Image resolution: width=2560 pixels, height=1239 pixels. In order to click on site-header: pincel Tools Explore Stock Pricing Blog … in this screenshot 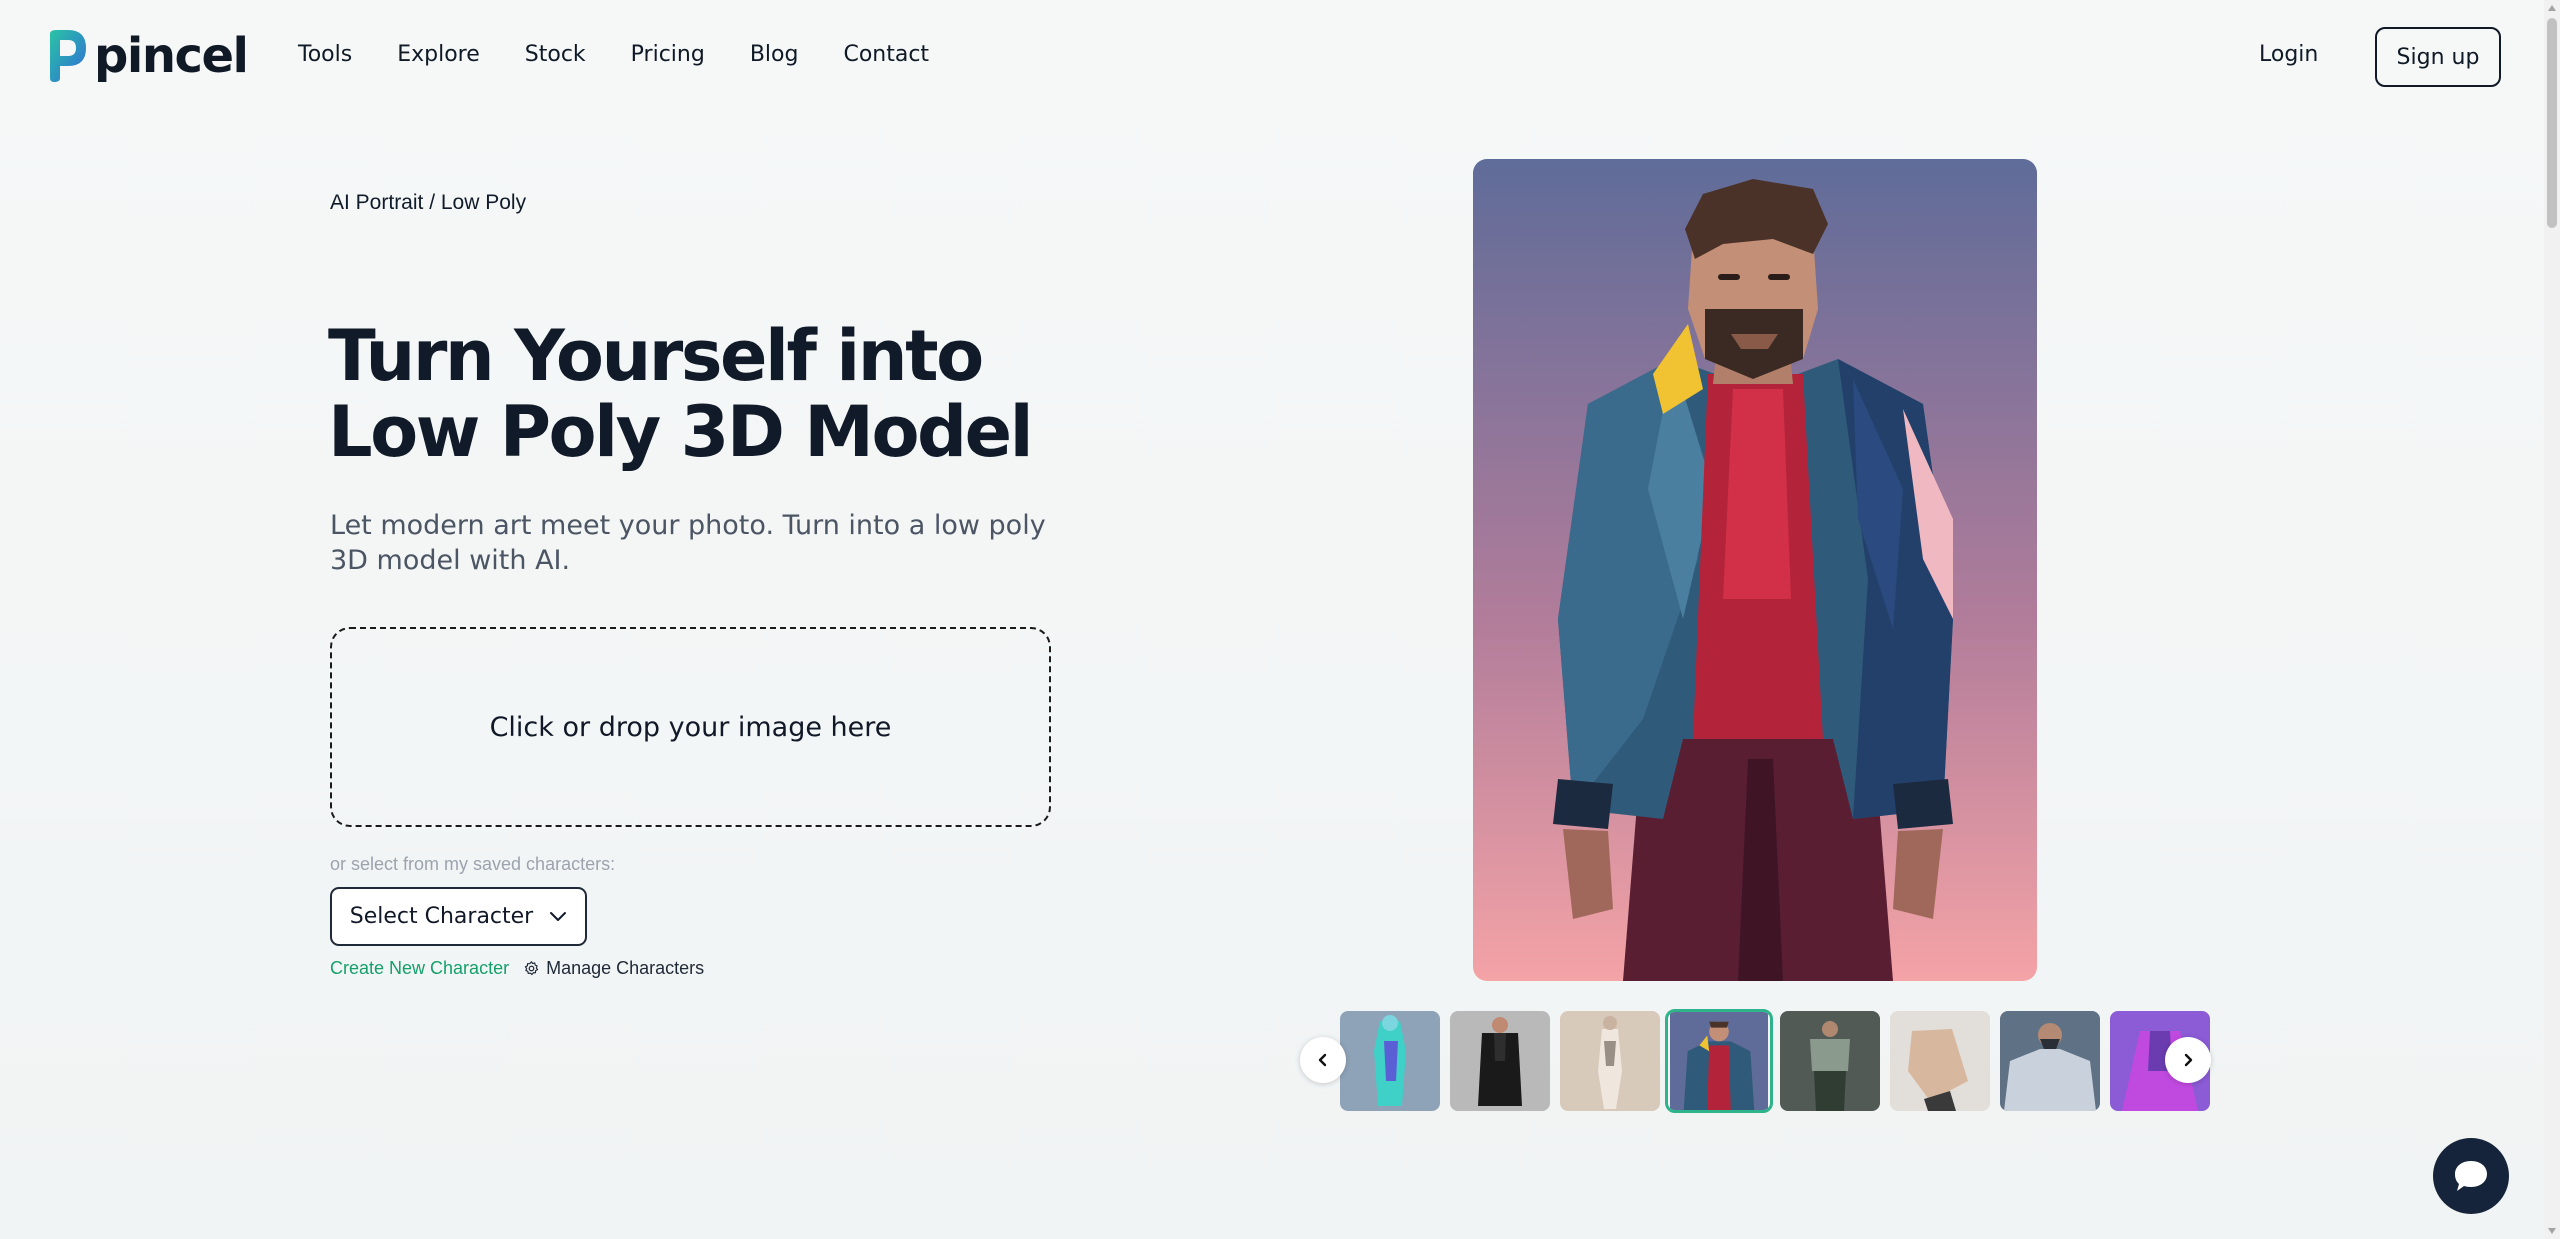, I will do `click(1272, 57)`.